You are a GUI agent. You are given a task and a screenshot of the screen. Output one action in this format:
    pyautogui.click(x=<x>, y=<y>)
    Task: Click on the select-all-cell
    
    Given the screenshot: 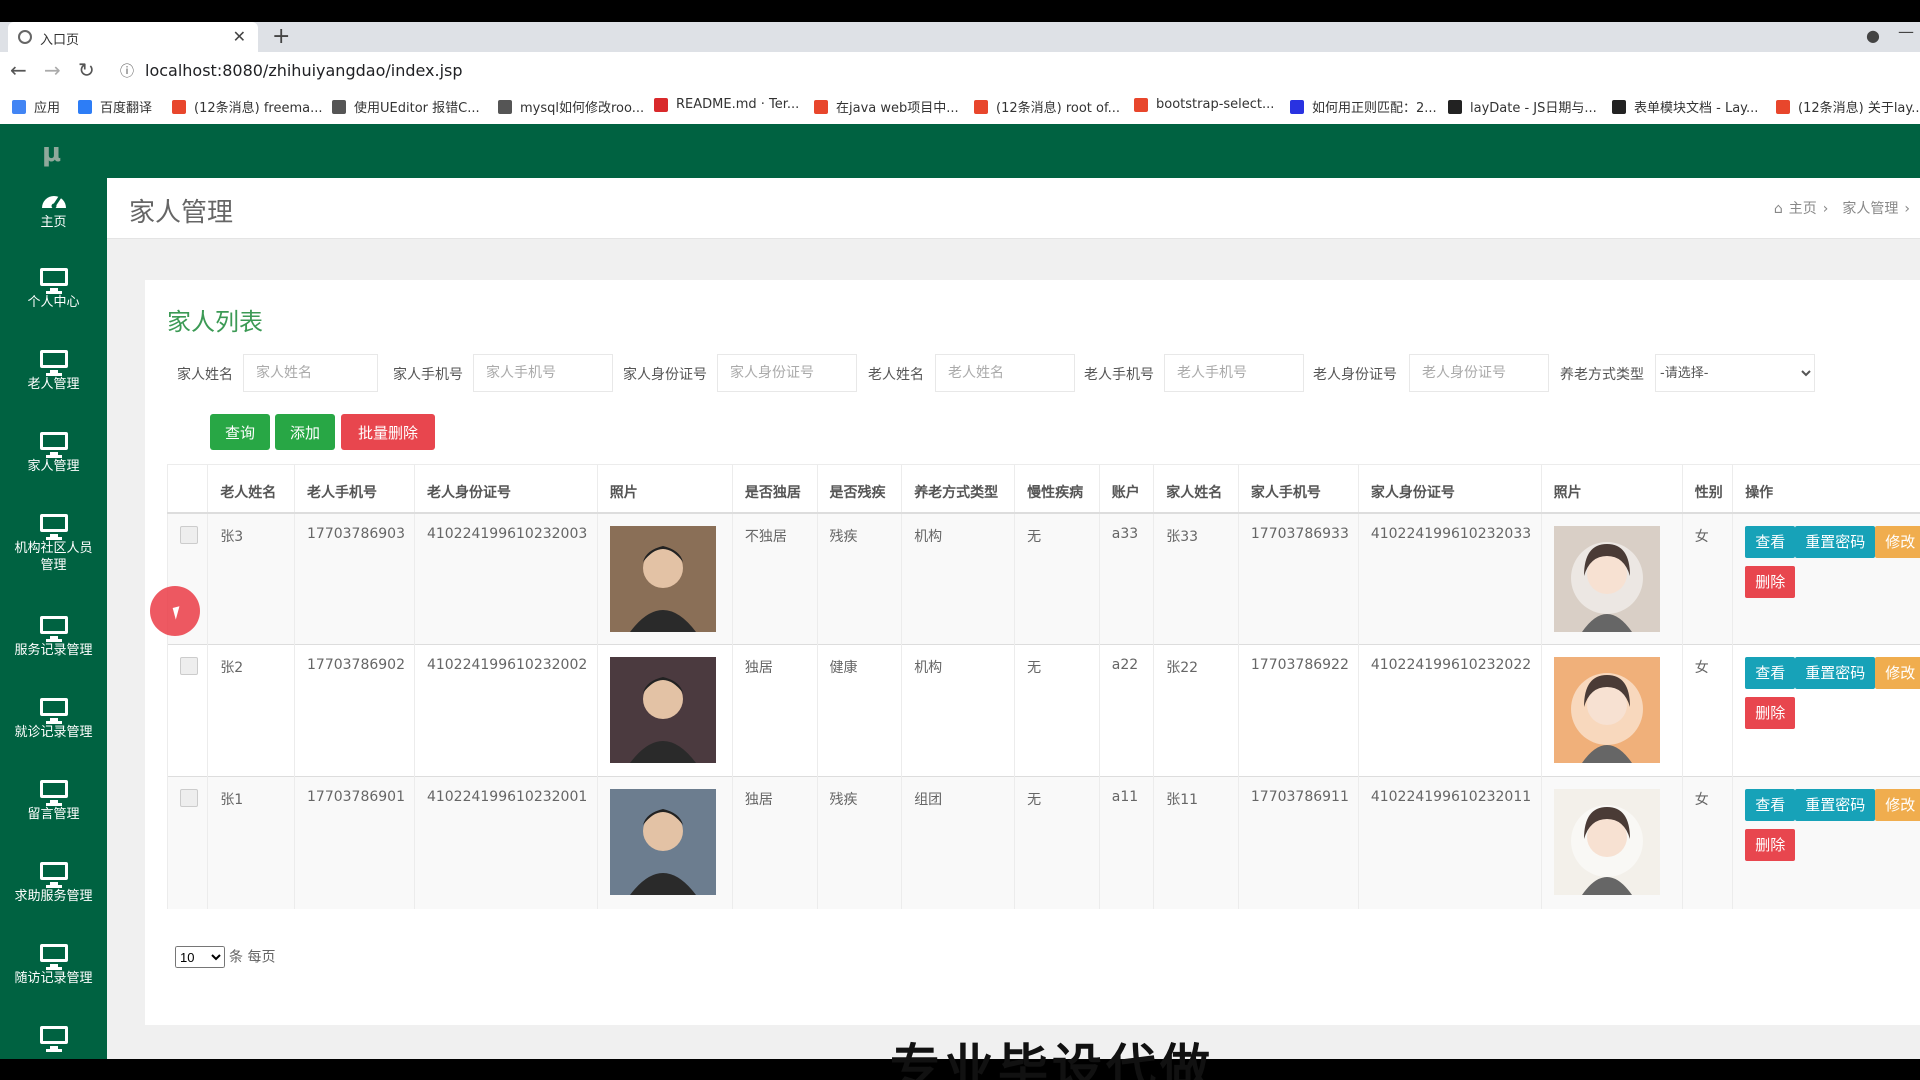 What is the action you would take?
    pyautogui.click(x=187, y=489)
    